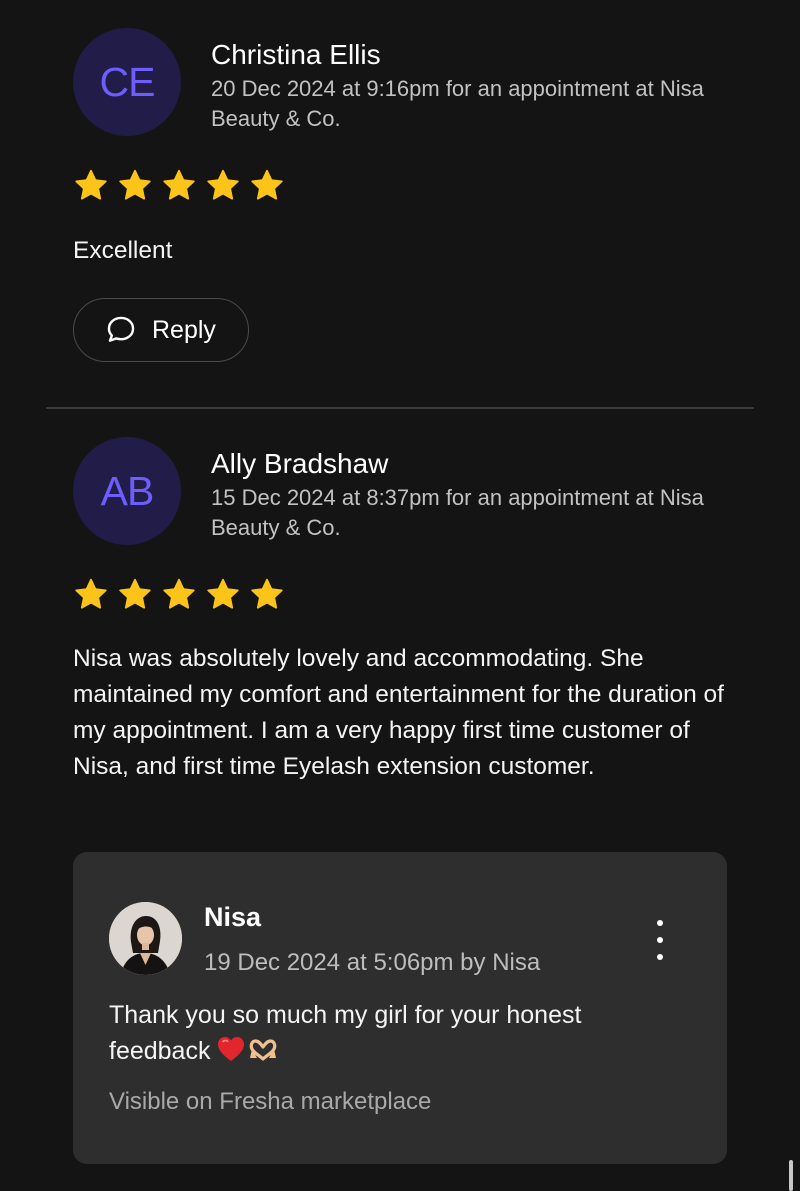  Describe the element at coordinates (263, 1050) in the screenshot. I see `heart-hands-emoji` at that location.